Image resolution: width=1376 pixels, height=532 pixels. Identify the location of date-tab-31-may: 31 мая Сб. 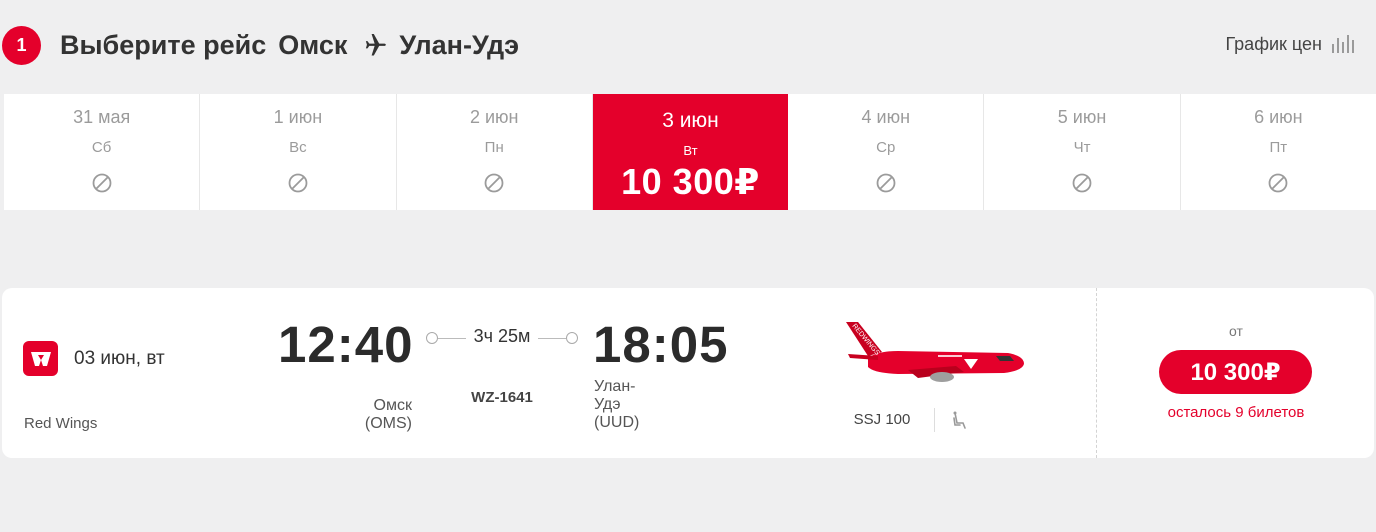
(102, 152).